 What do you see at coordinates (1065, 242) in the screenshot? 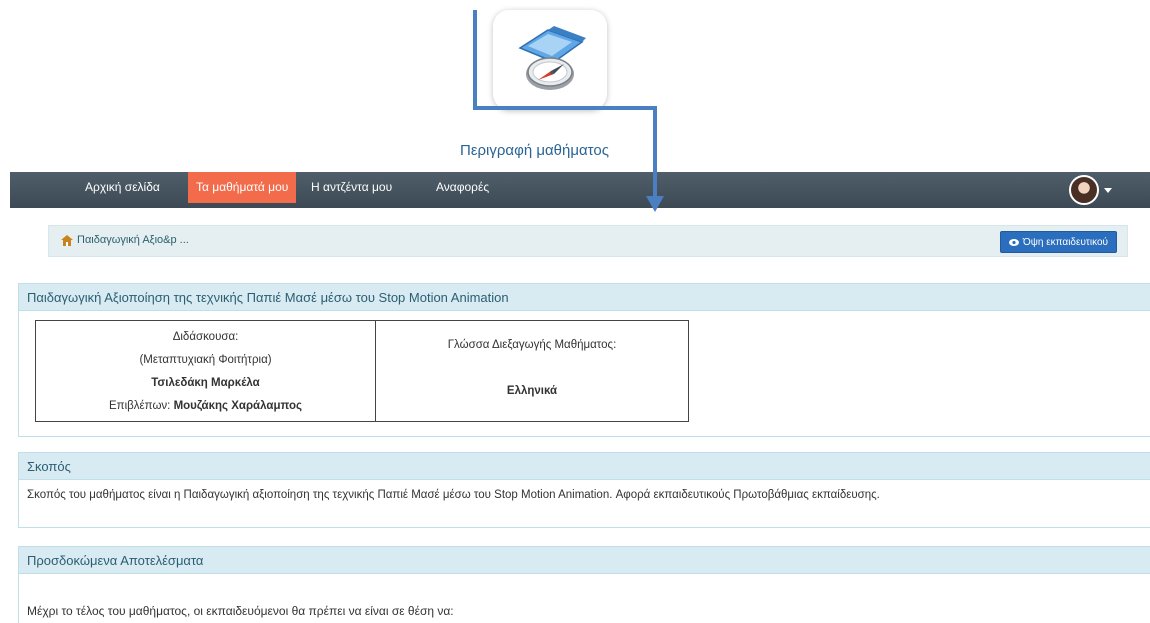
I see `teacher-view-label: Όψη εκπαιδευτικού` at bounding box center [1065, 242].